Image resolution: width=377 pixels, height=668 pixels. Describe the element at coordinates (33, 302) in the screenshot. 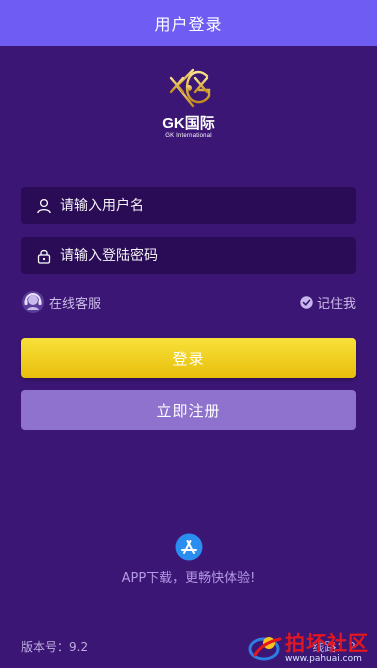

I see `support-agent-icon` at that location.